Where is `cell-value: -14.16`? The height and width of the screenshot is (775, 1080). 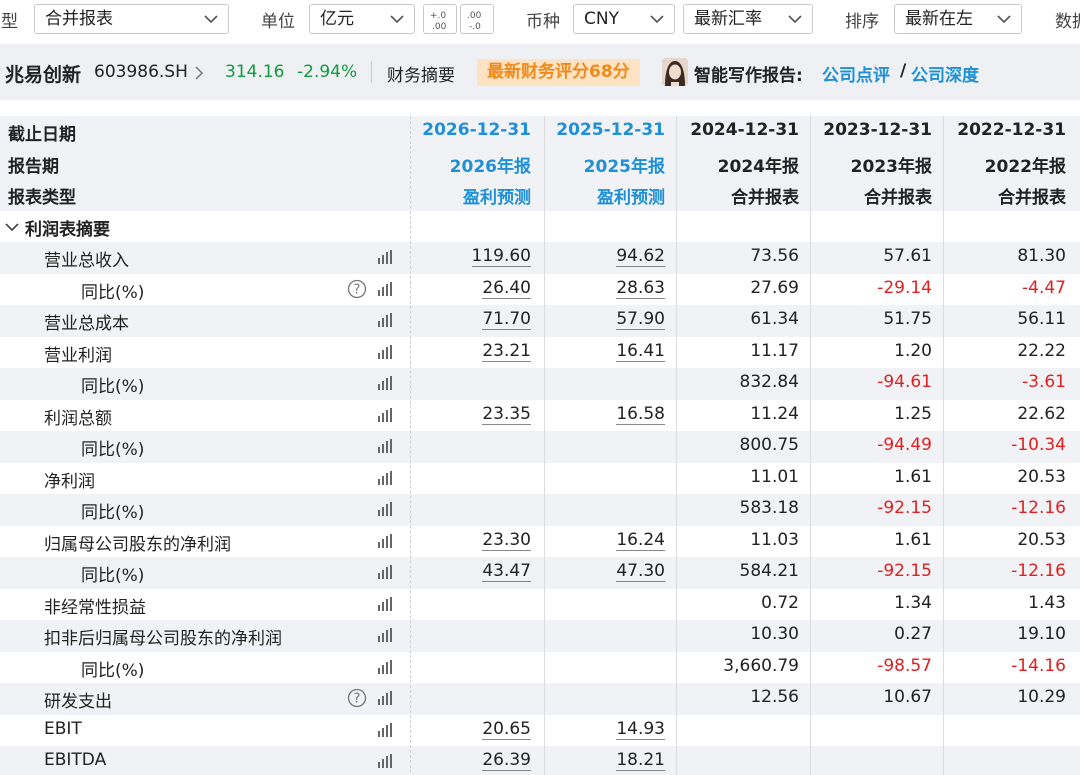
cell-value: -14.16 is located at coordinates (1038, 665).